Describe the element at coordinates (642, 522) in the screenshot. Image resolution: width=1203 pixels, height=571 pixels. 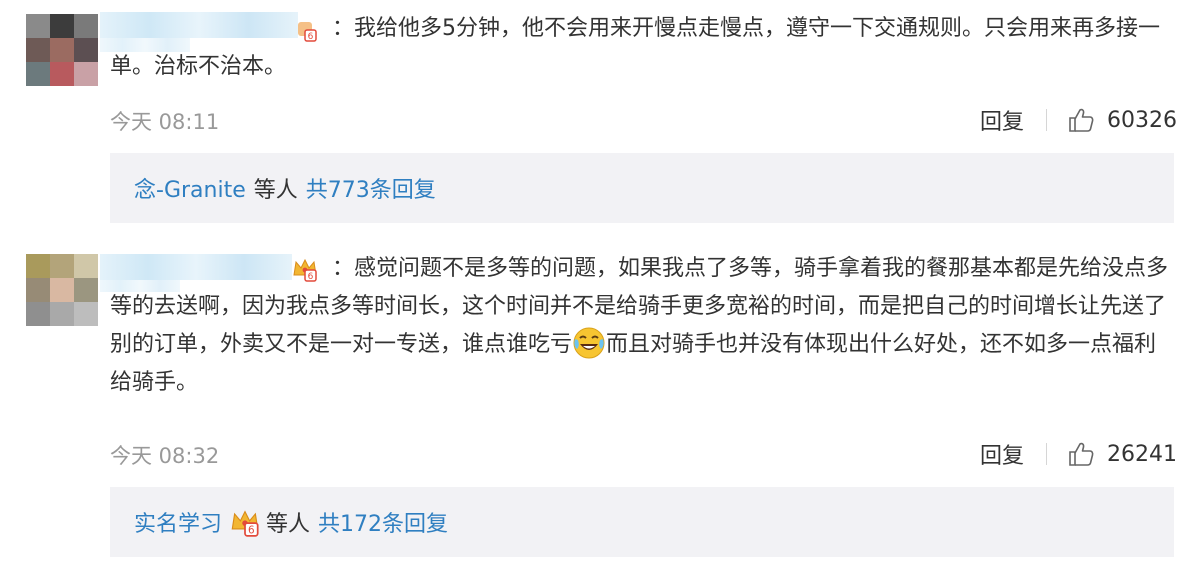
I see `reply-summary: 实名学习 6 等人 共172条回复` at that location.